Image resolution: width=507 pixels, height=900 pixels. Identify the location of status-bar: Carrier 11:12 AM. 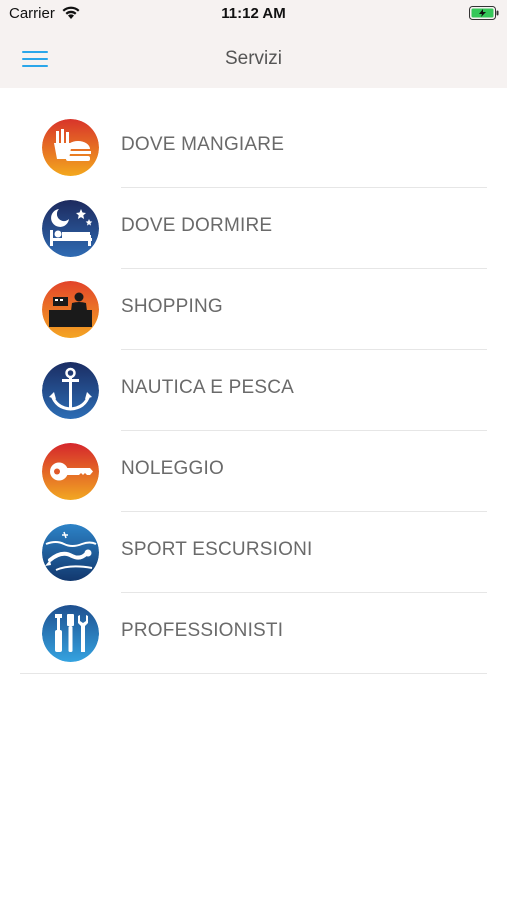
(253, 14).